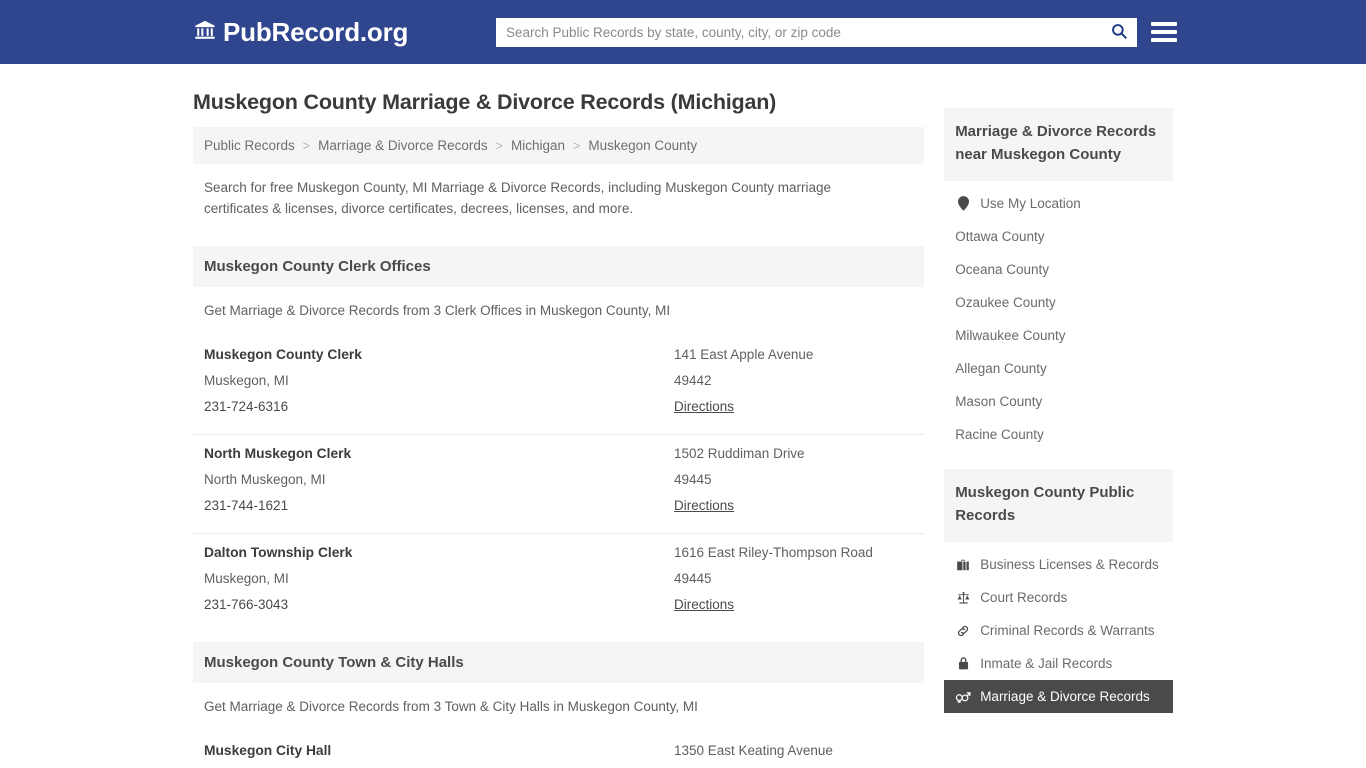  Describe the element at coordinates (739, 453) in the screenshot. I see `entry-address: 1502 Ruddiman Drive` at that location.